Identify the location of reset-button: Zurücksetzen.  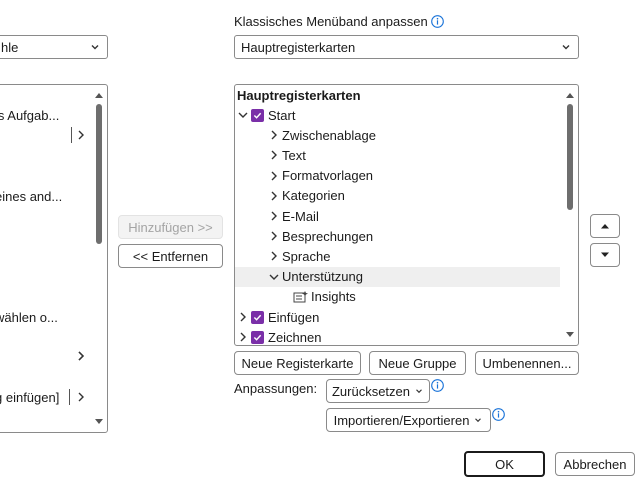
(378, 391).